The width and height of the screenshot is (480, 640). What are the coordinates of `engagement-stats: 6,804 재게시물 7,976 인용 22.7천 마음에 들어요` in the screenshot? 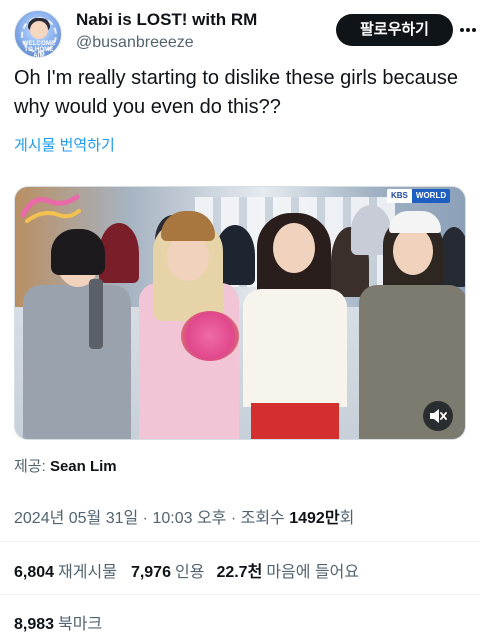 It's located at (193, 570).